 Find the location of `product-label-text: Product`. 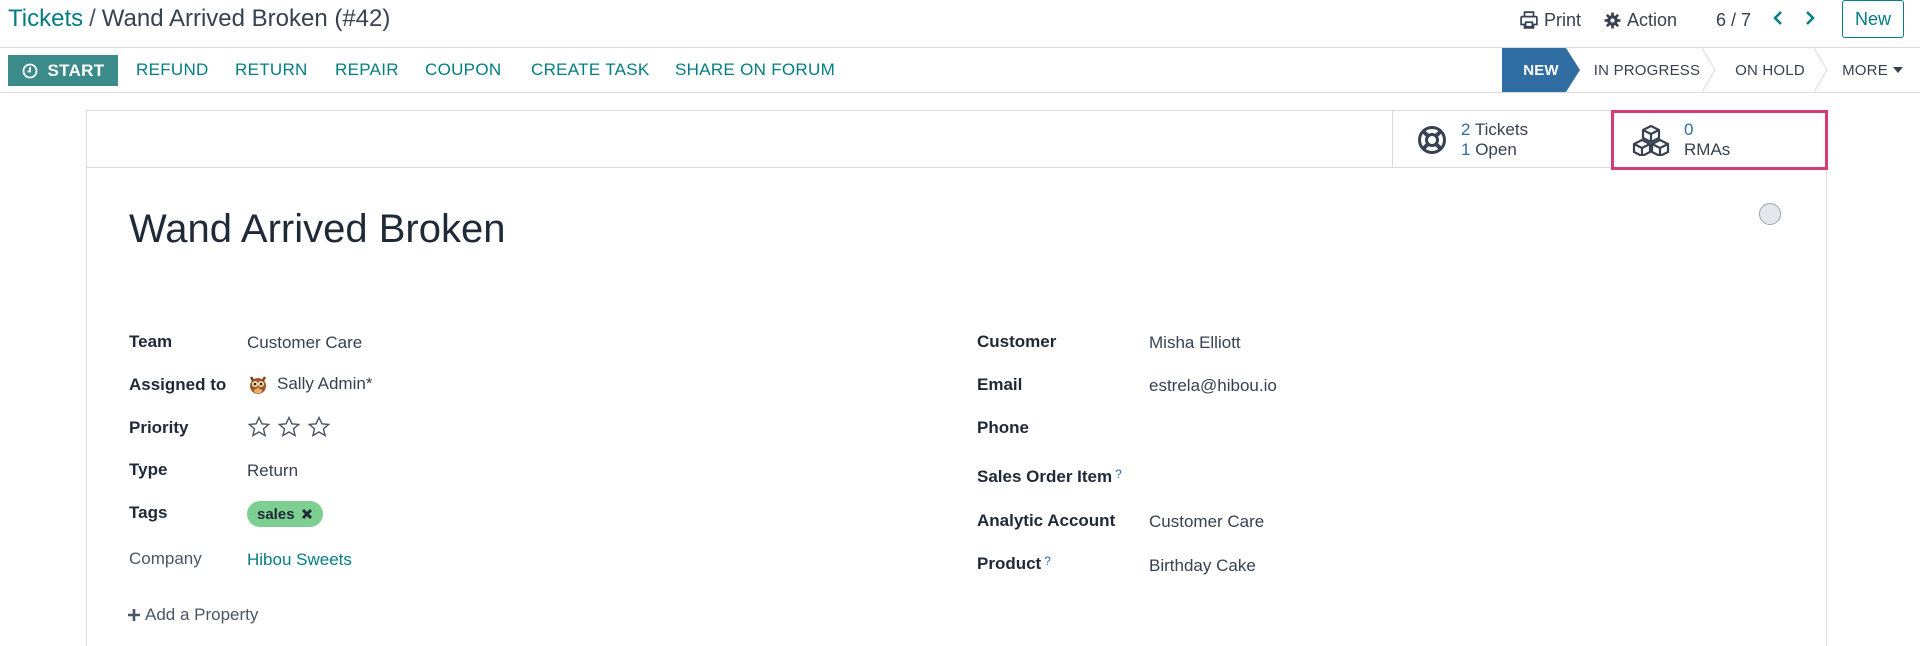

product-label-text: Product is located at coordinates (1009, 563).